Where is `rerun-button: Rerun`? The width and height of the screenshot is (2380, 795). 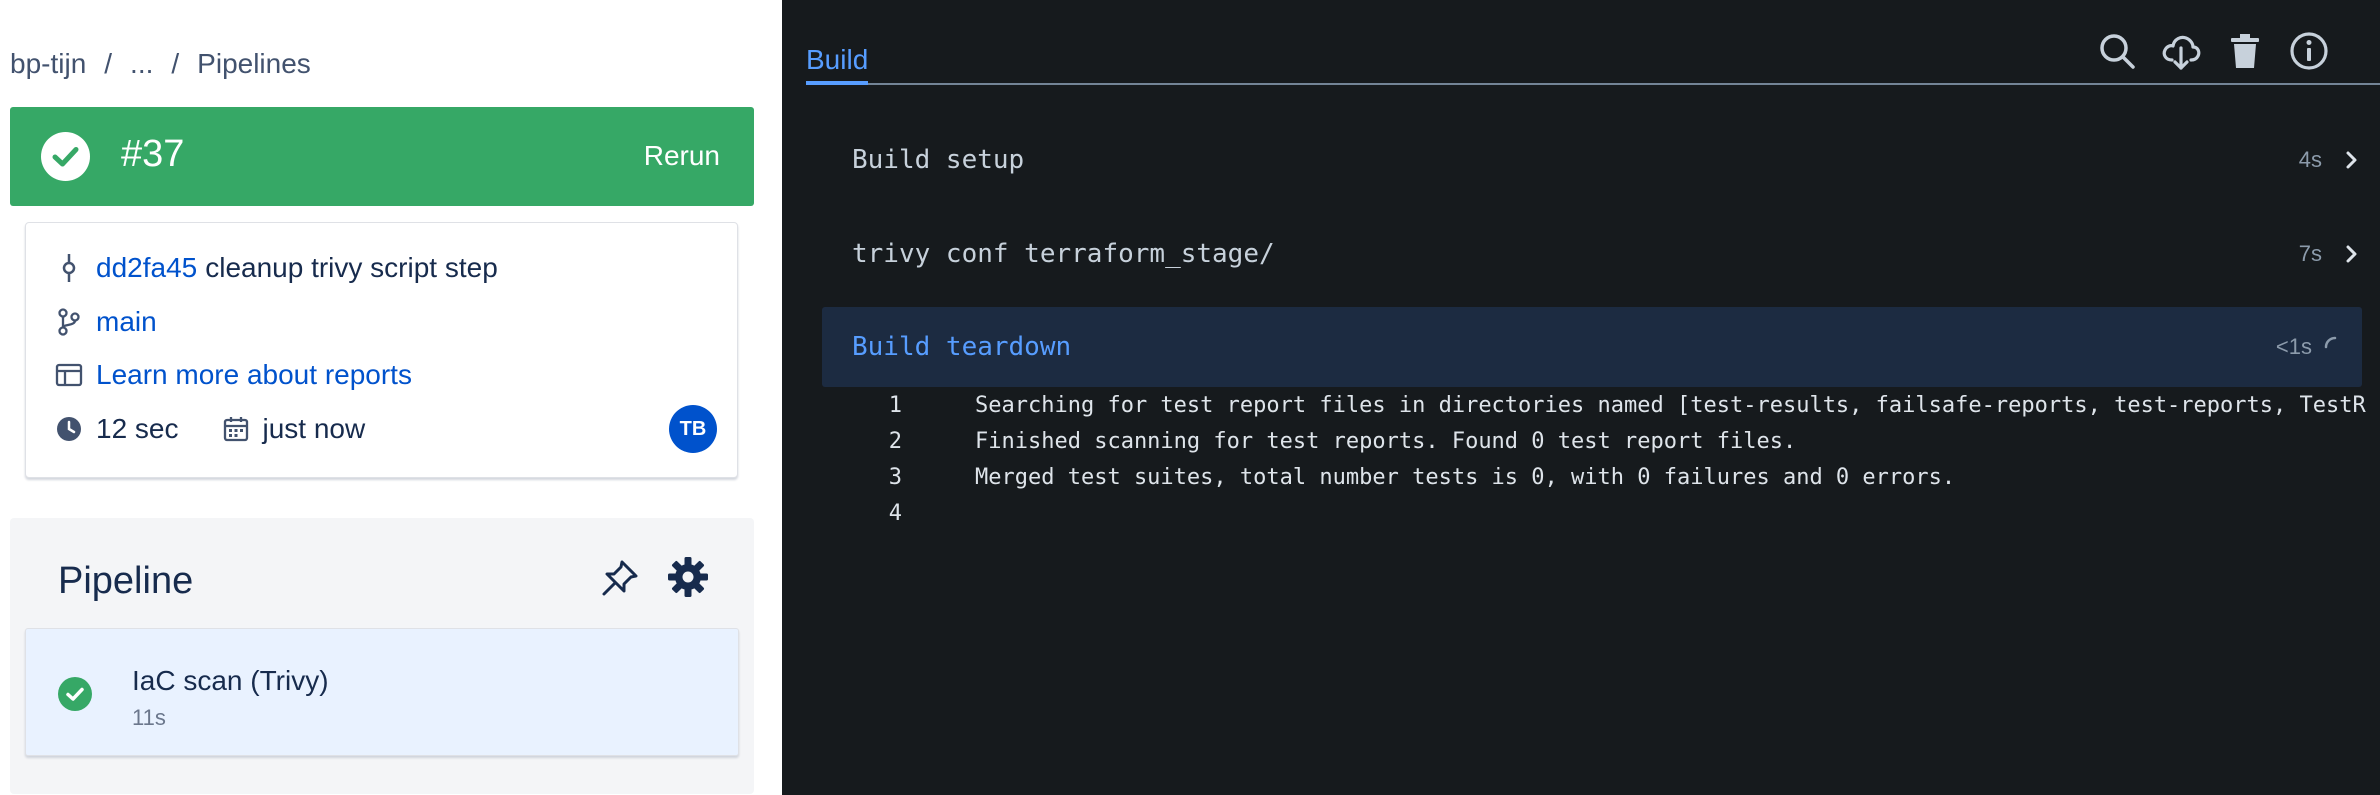
rerun-button: Rerun is located at coordinates (682, 156).